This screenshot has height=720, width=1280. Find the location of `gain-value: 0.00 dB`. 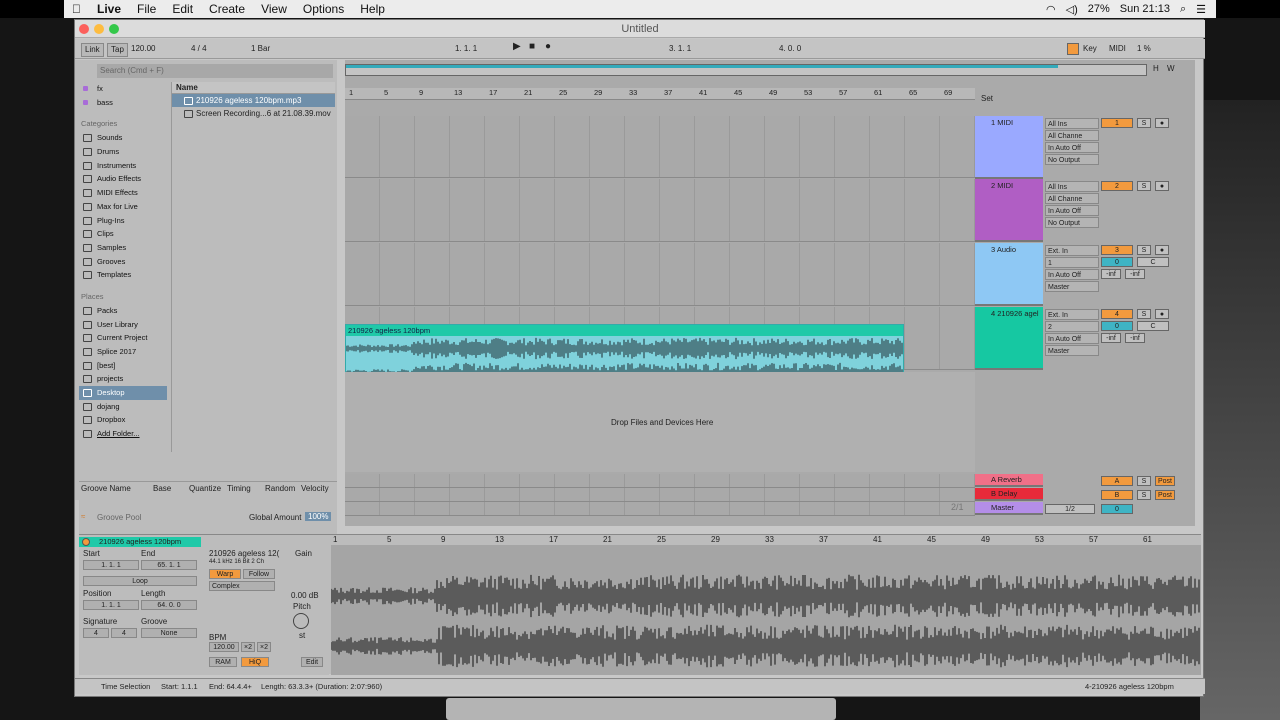

gain-value: 0.00 dB is located at coordinates (305, 595).